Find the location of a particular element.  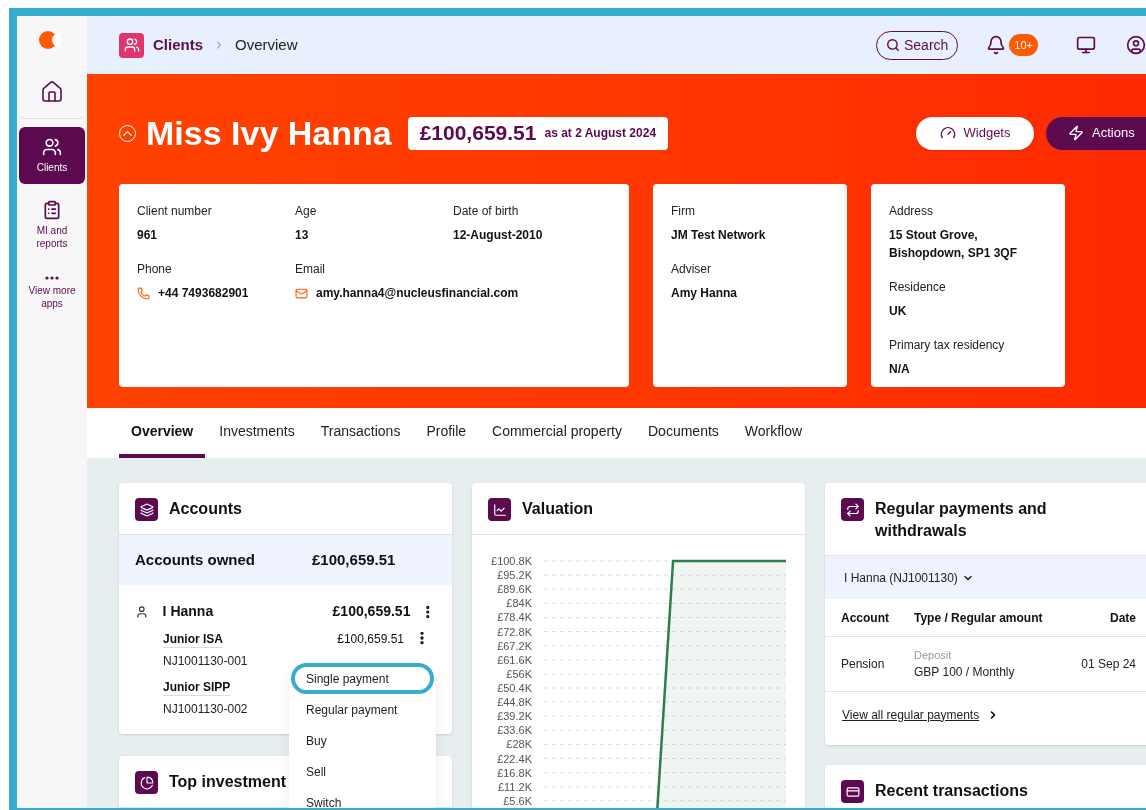

axis-label: £44.8K is located at coordinates (514, 702).